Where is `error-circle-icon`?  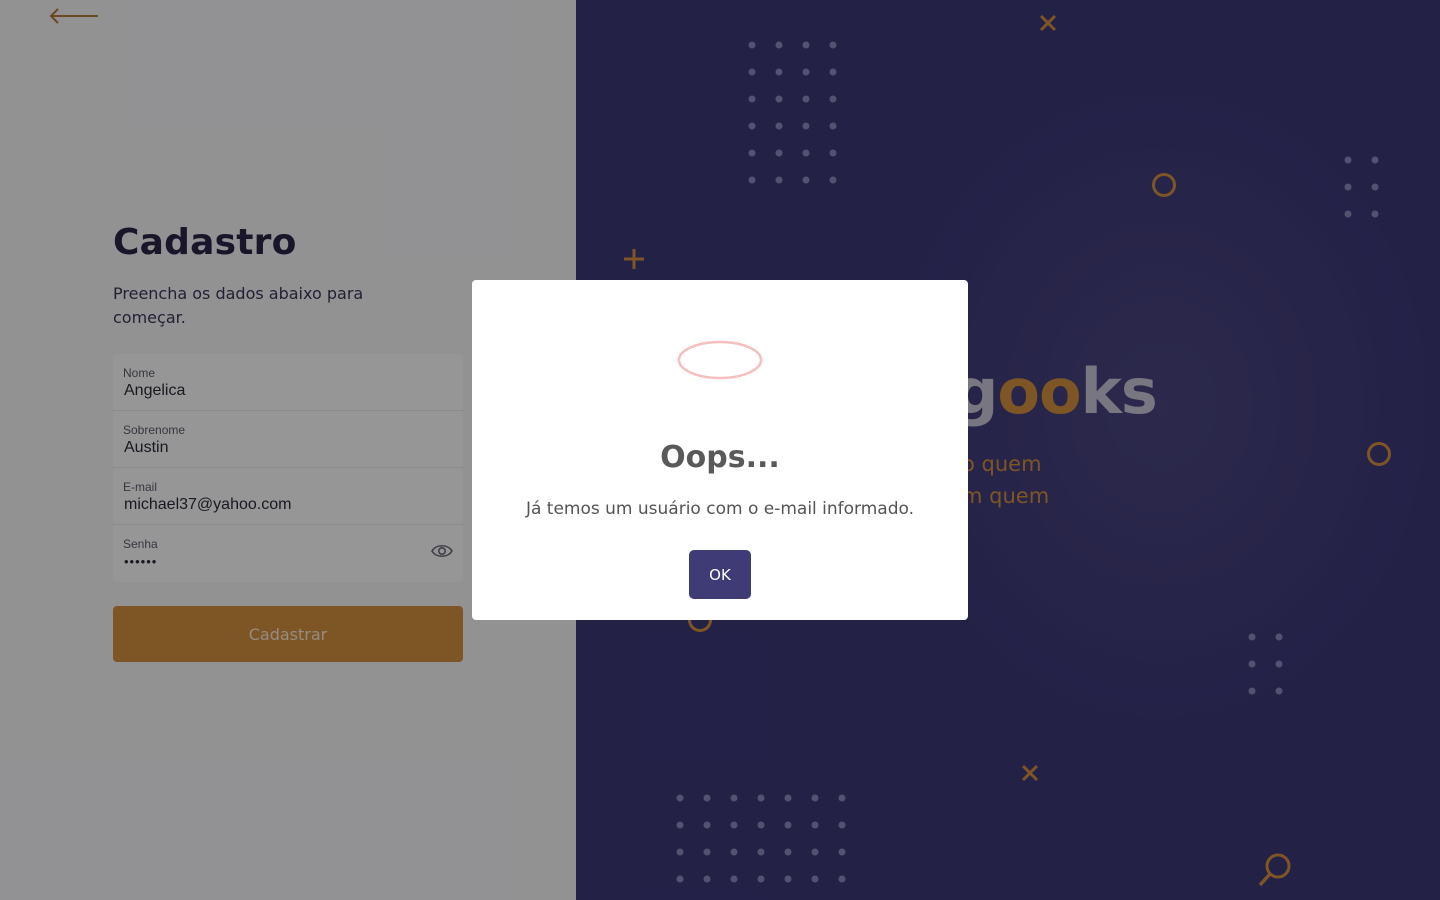
error-circle-icon is located at coordinates (720, 360).